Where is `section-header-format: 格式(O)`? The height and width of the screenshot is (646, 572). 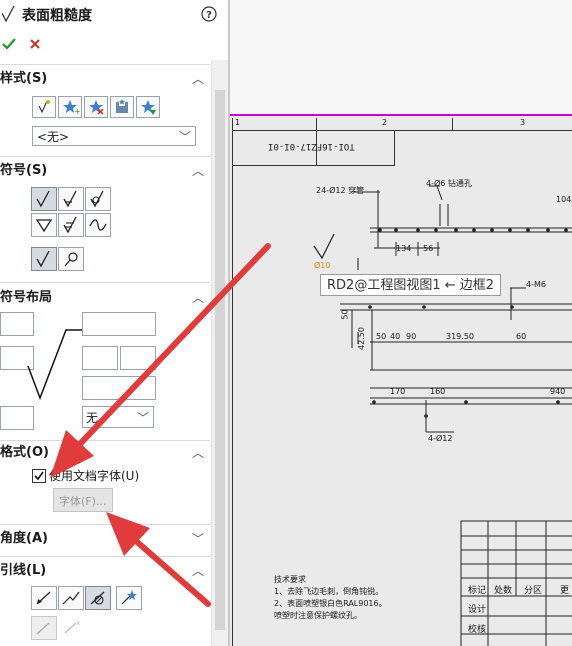 section-header-format: 格式(O) is located at coordinates (24, 453).